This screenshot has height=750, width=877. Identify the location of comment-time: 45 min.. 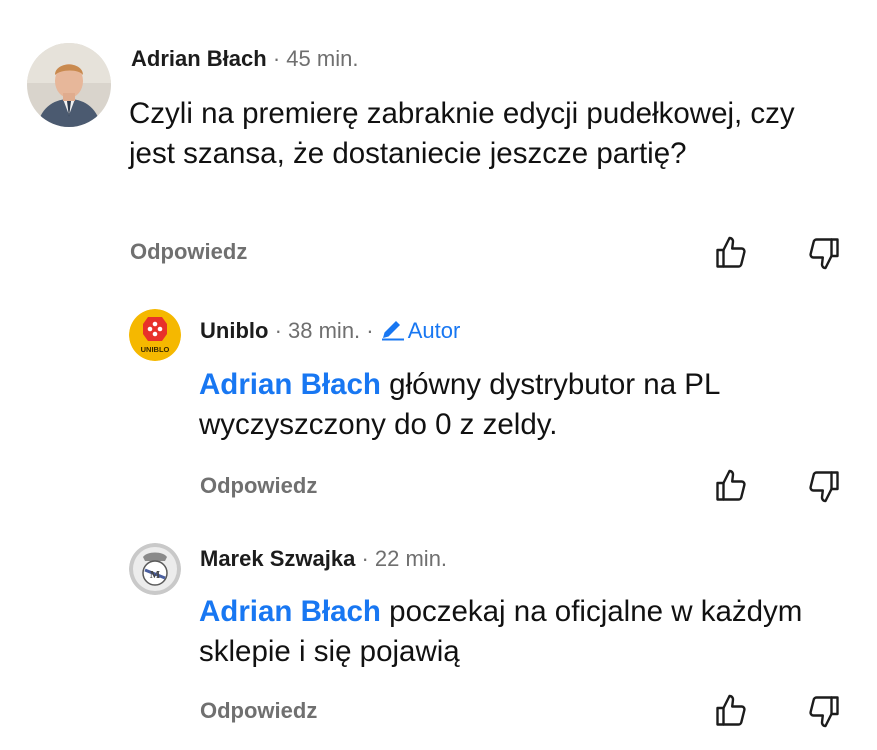
(322, 58).